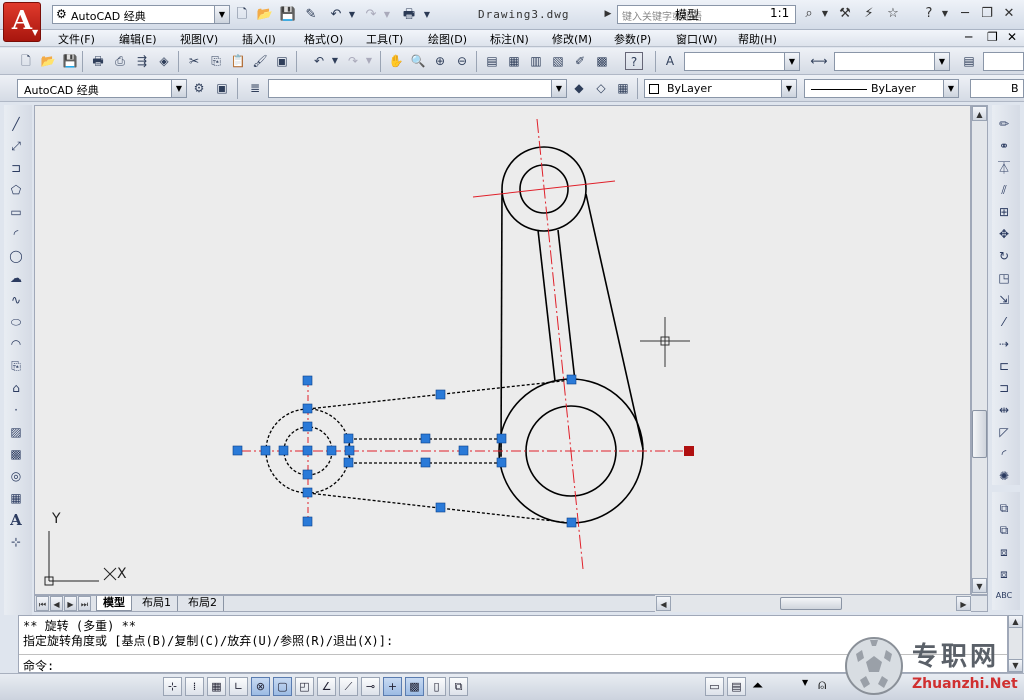 This screenshot has height=700, width=1024. Describe the element at coordinates (670, 61) in the screenshot. I see `text-style-icon: A` at that location.